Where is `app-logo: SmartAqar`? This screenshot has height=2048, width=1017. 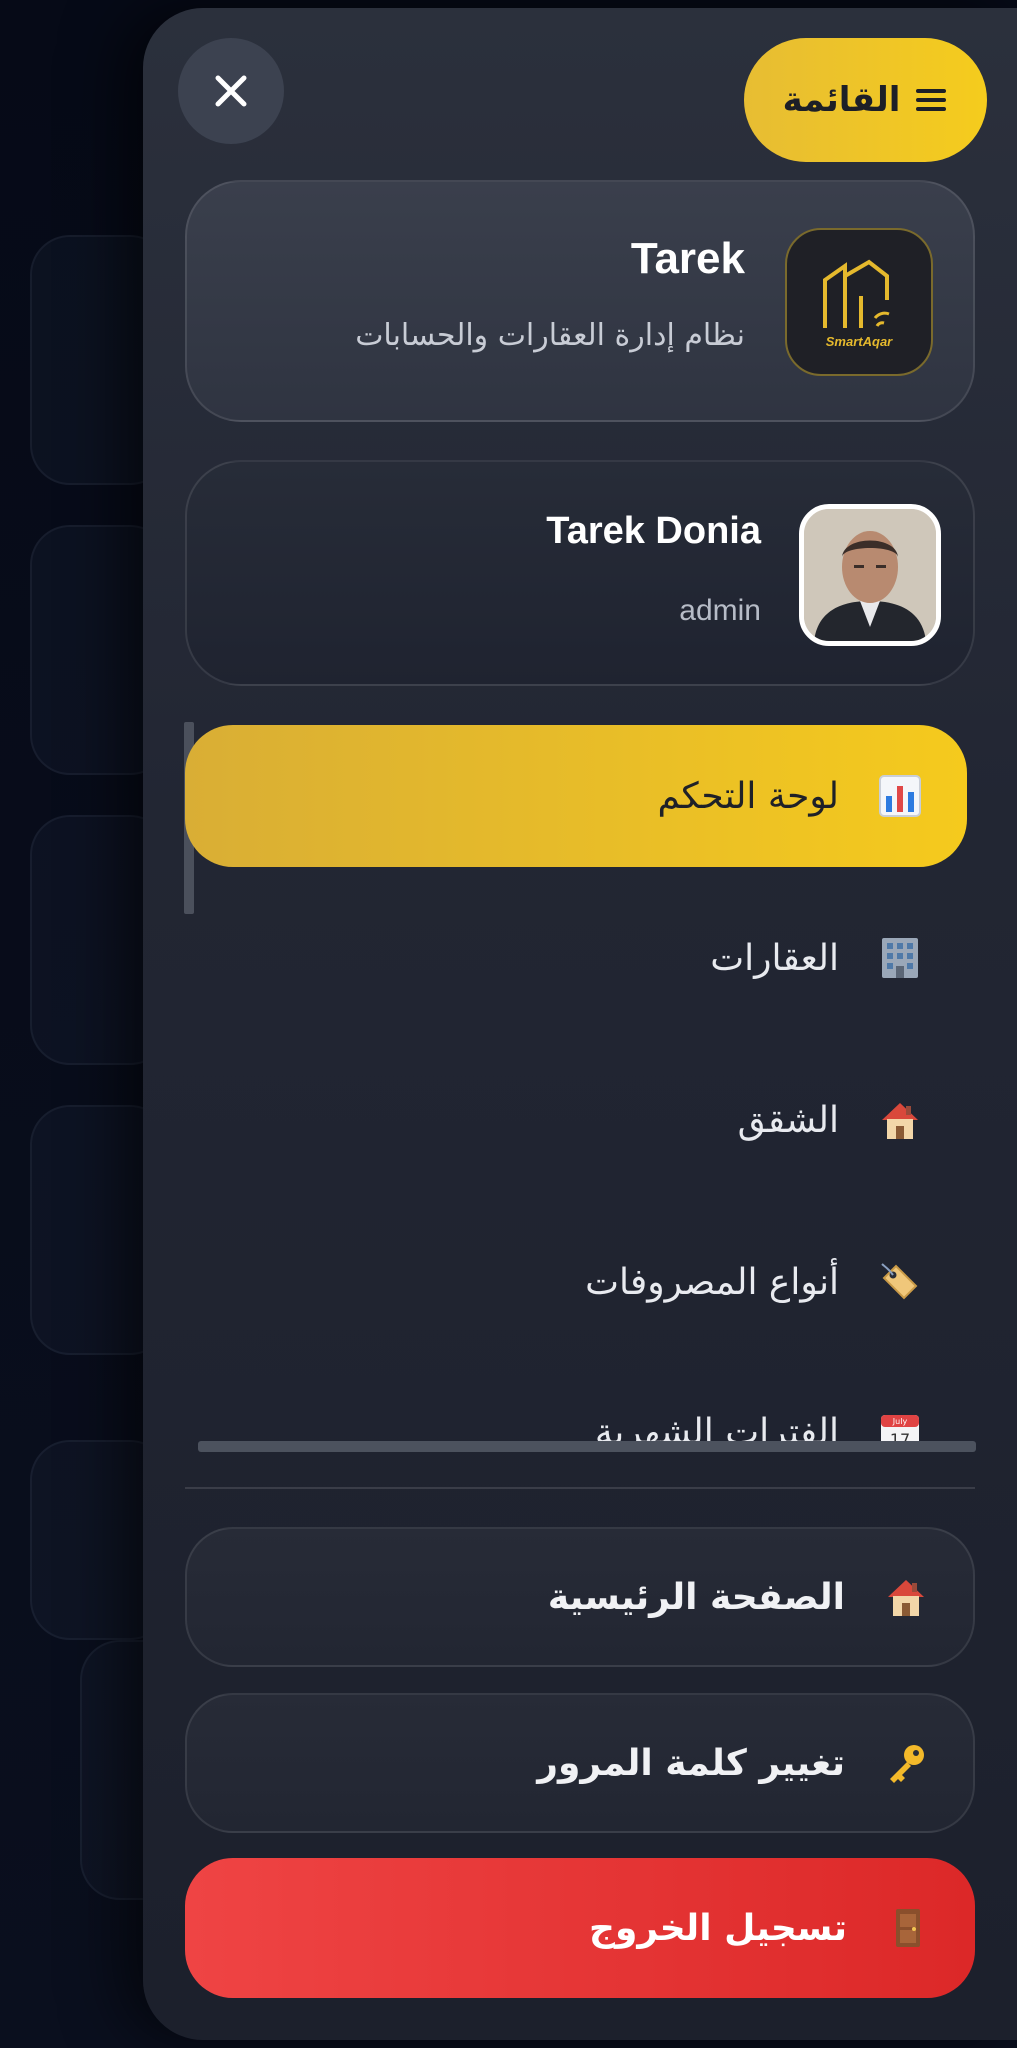 app-logo: SmartAqar is located at coordinates (859, 302).